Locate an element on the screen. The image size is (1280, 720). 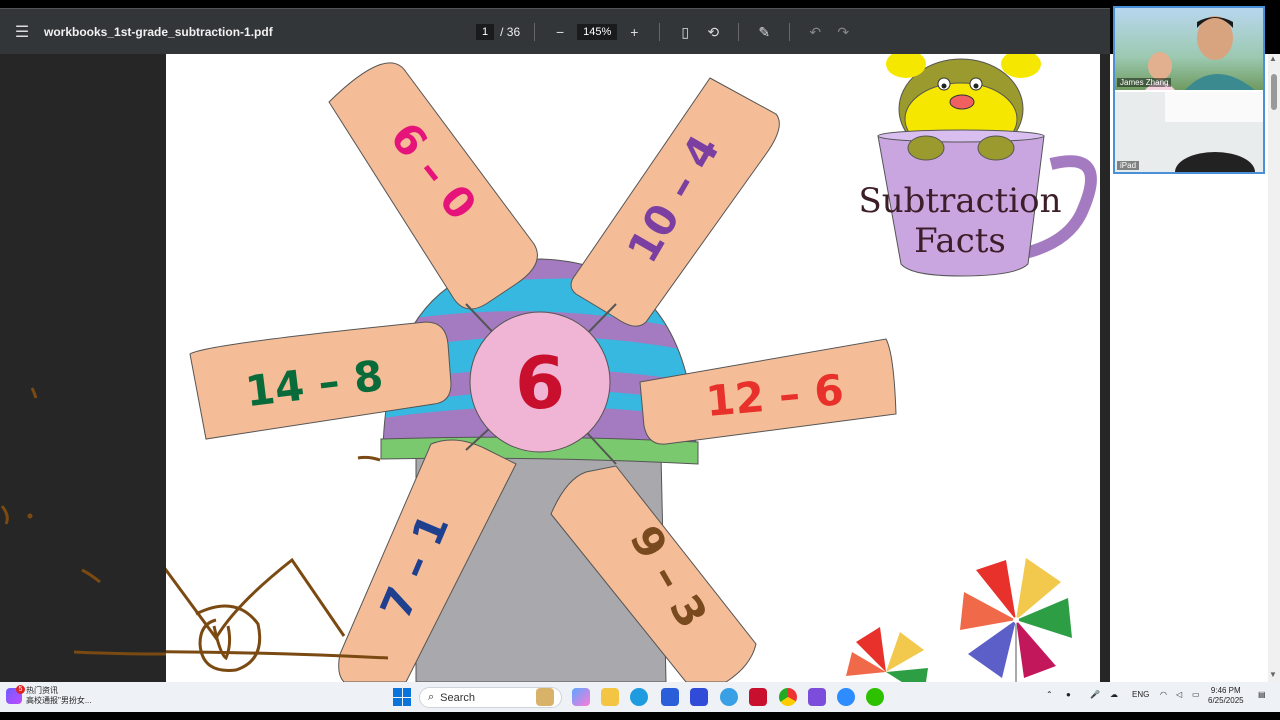
wifi-icon: ◠ is located at coordinates (1163, 694).